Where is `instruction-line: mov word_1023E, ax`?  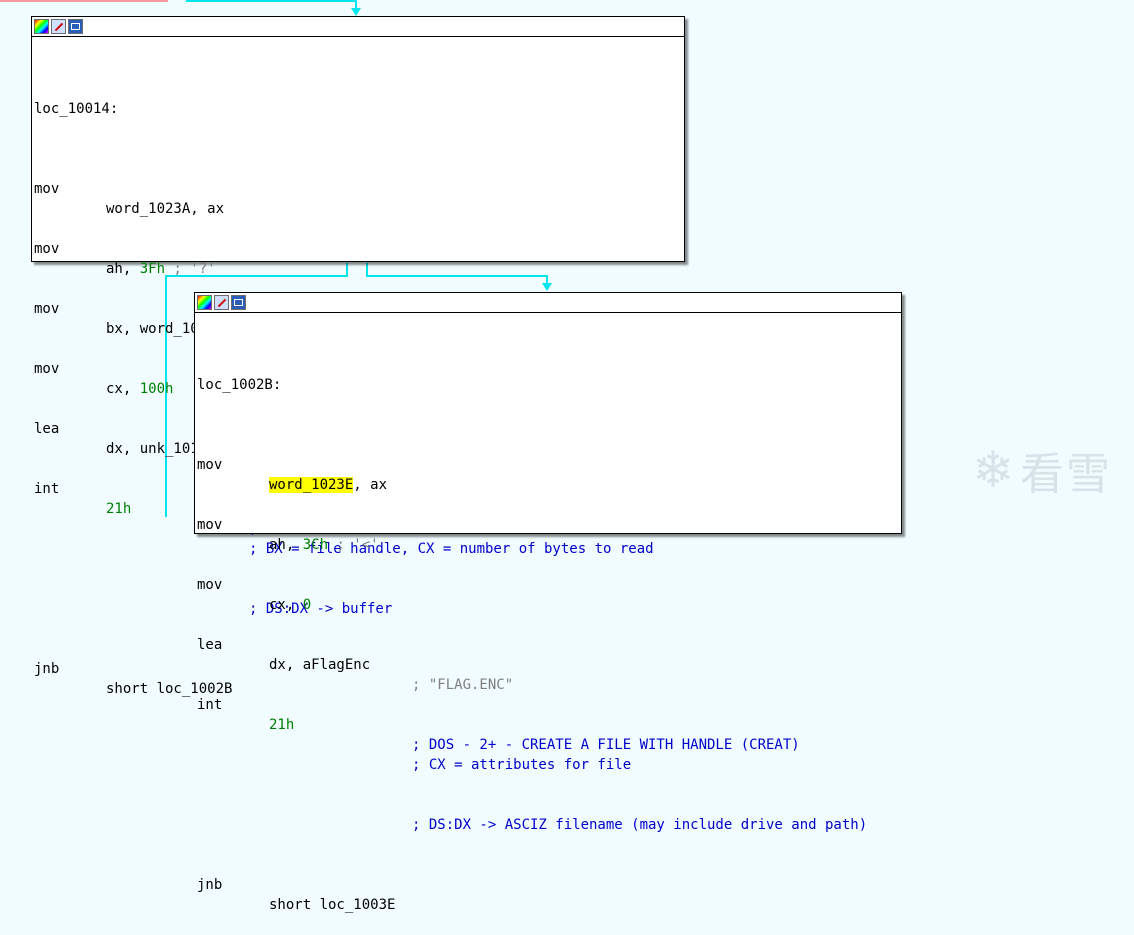
instruction-line: mov word_1023E, ax is located at coordinates (549, 464).